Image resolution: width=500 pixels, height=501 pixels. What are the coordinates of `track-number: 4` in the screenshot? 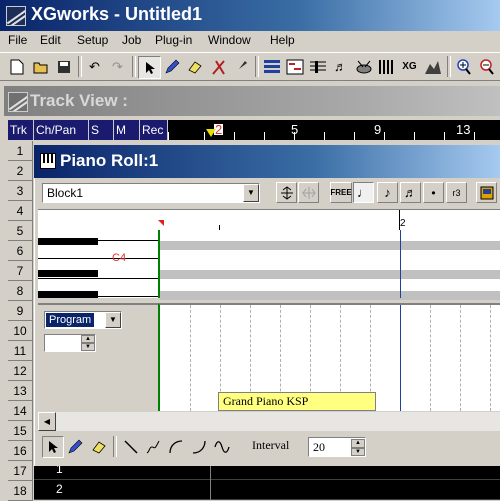 It's located at (20, 211).